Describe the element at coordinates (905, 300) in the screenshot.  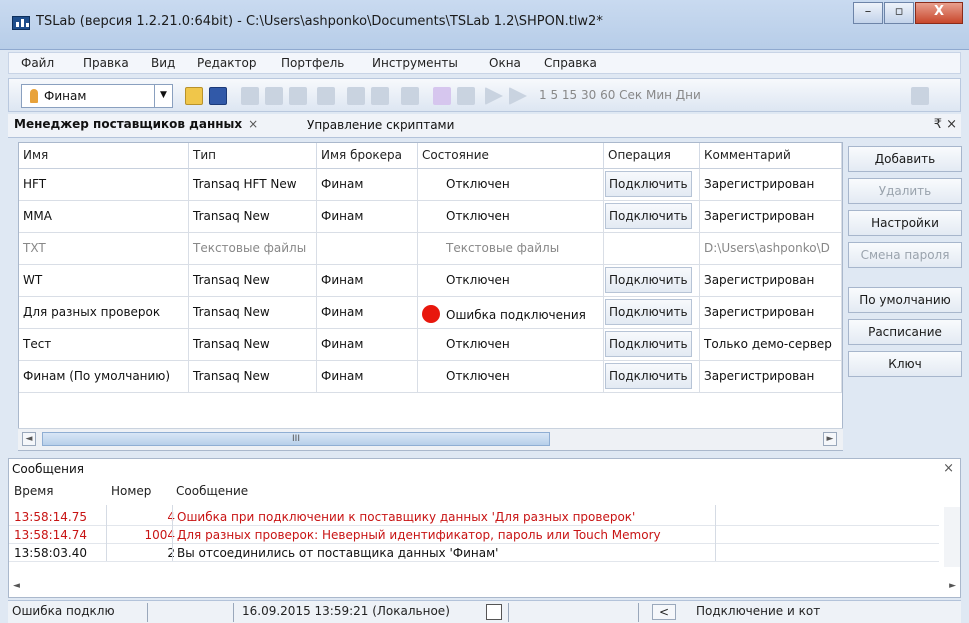
I see `default-button: По умолчанию` at that location.